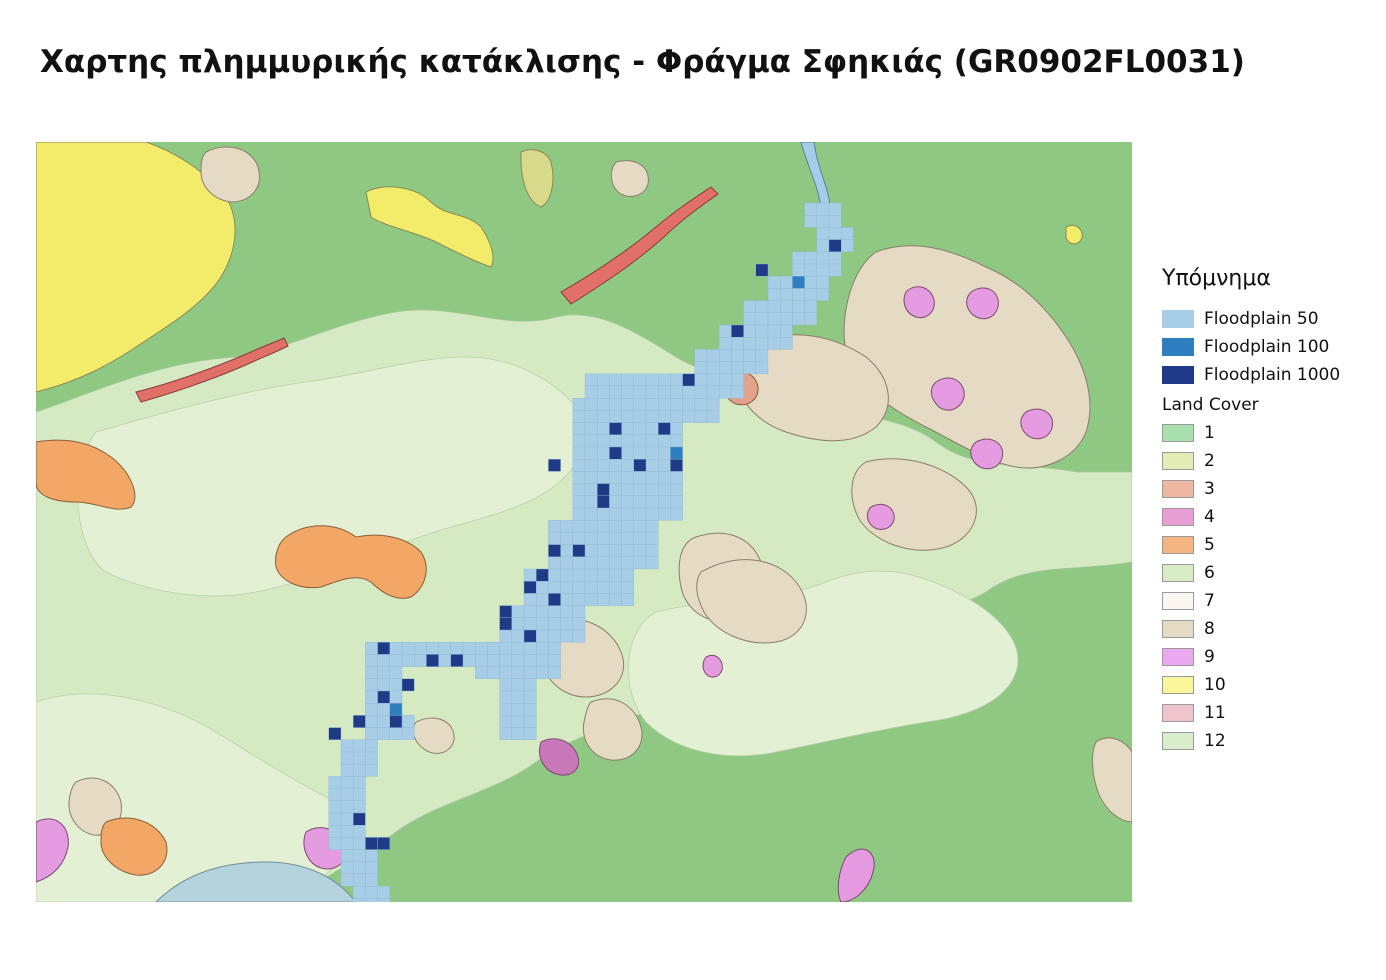  What do you see at coordinates (396, 709) in the screenshot?
I see `floodplain-100-cell` at bounding box center [396, 709].